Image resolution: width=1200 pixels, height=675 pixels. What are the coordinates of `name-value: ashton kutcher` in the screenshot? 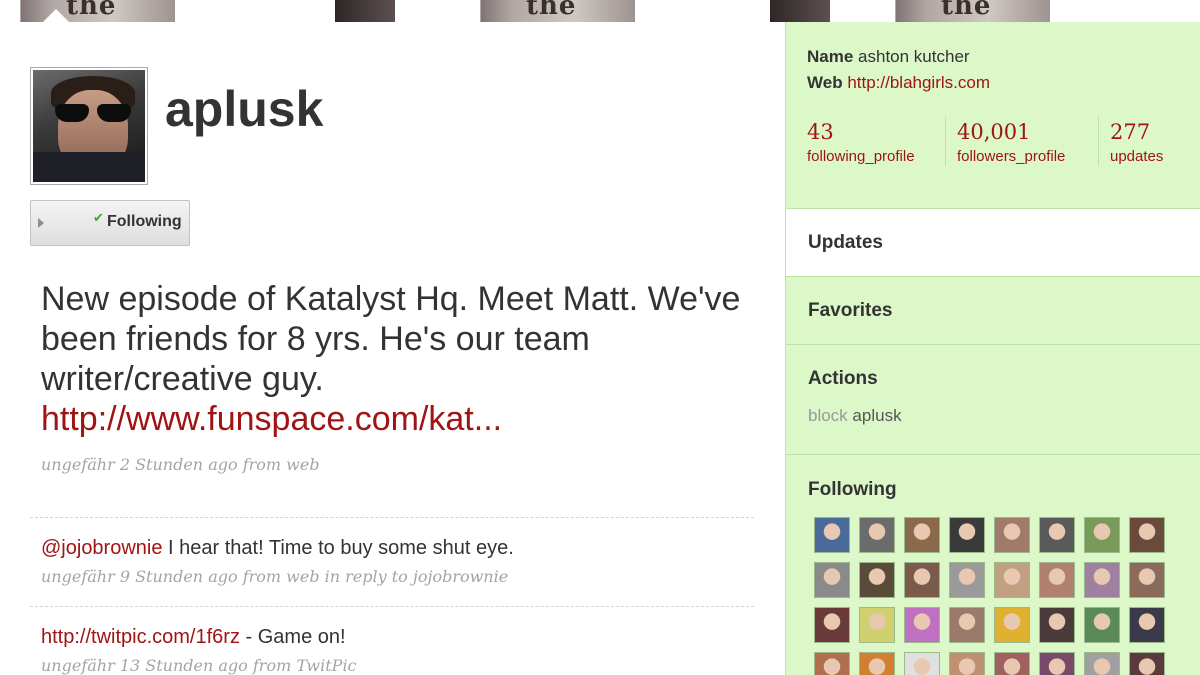 It's located at (914, 56).